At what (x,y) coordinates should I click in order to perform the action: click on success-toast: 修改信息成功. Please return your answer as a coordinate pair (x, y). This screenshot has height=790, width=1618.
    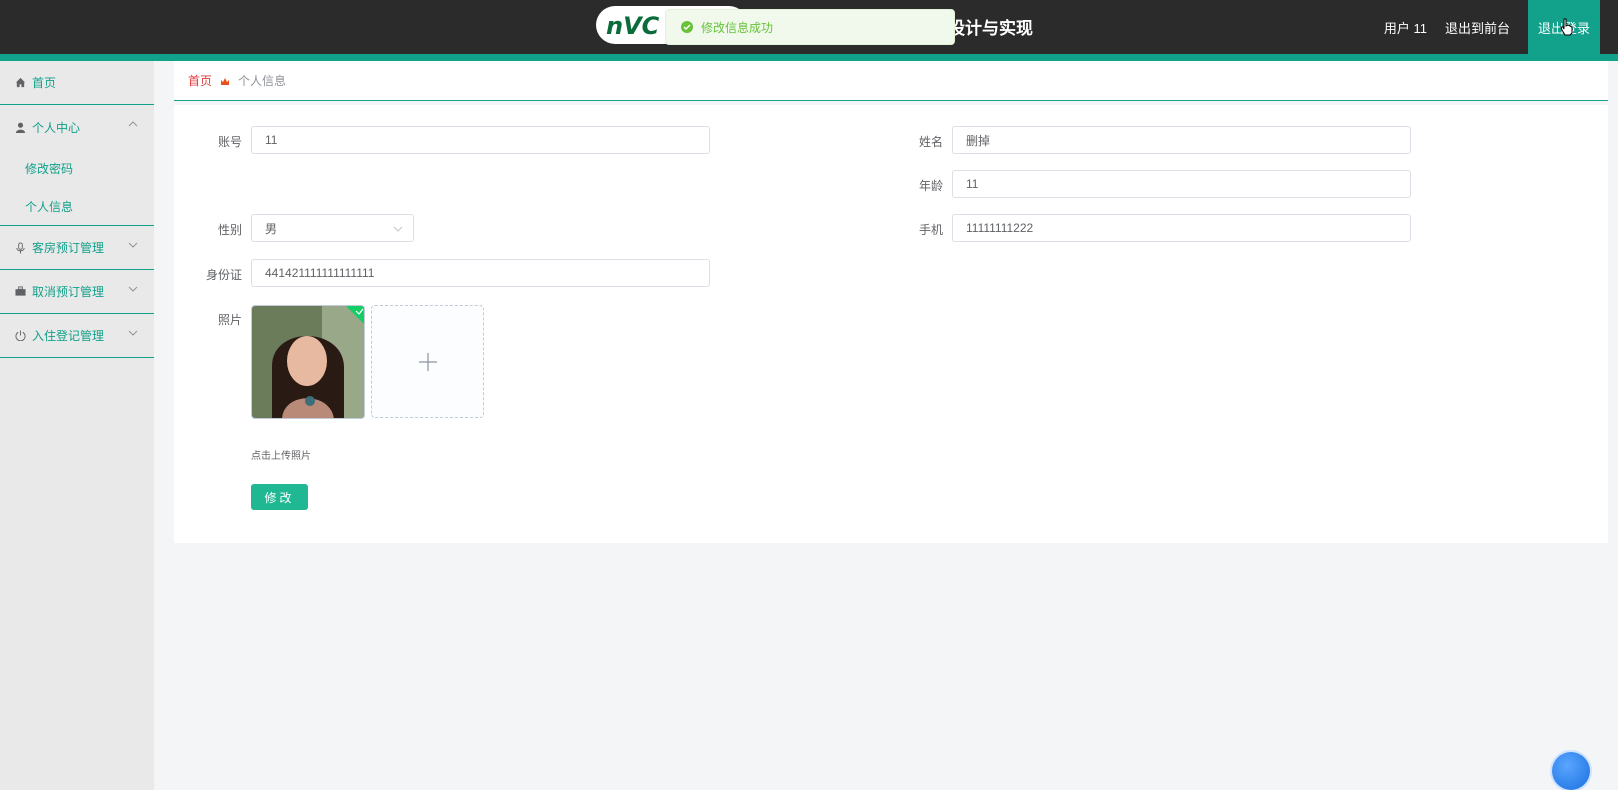
    Looking at the image, I should click on (810, 27).